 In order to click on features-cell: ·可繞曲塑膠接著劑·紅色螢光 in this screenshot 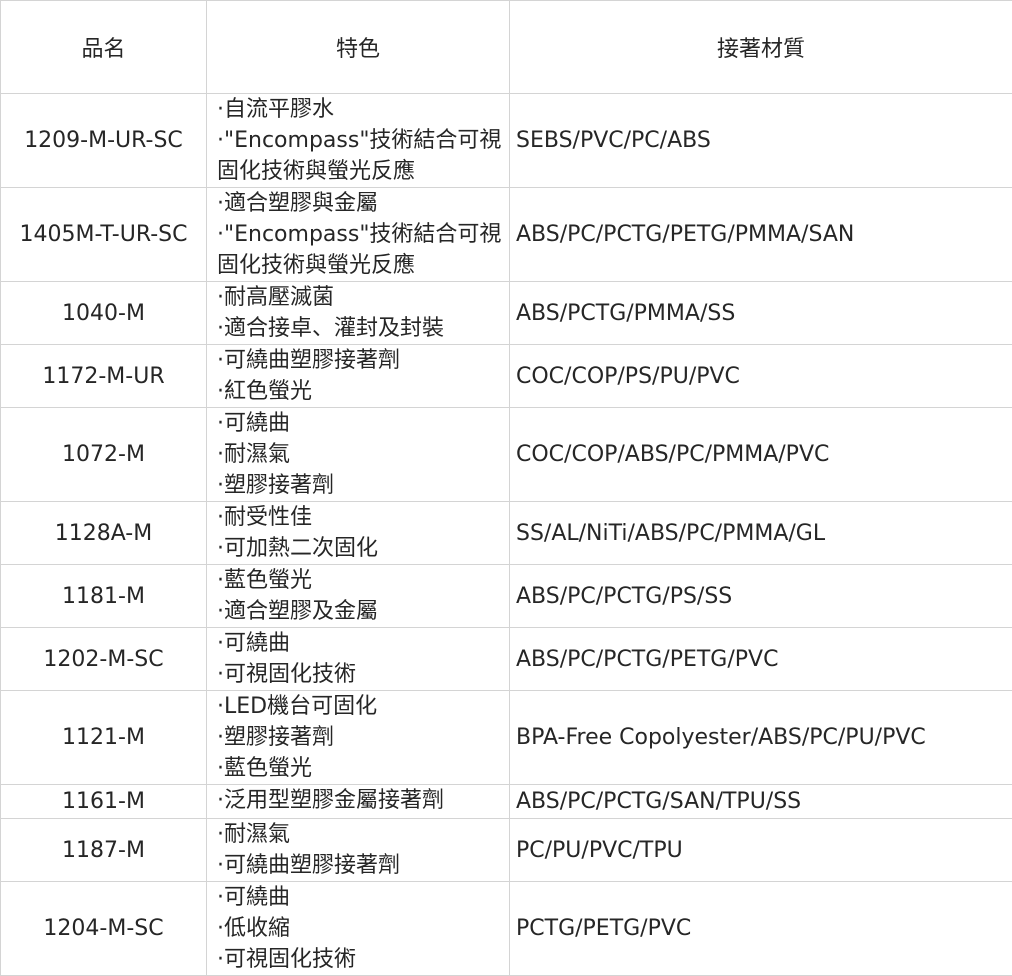, I will do `click(358, 376)`.